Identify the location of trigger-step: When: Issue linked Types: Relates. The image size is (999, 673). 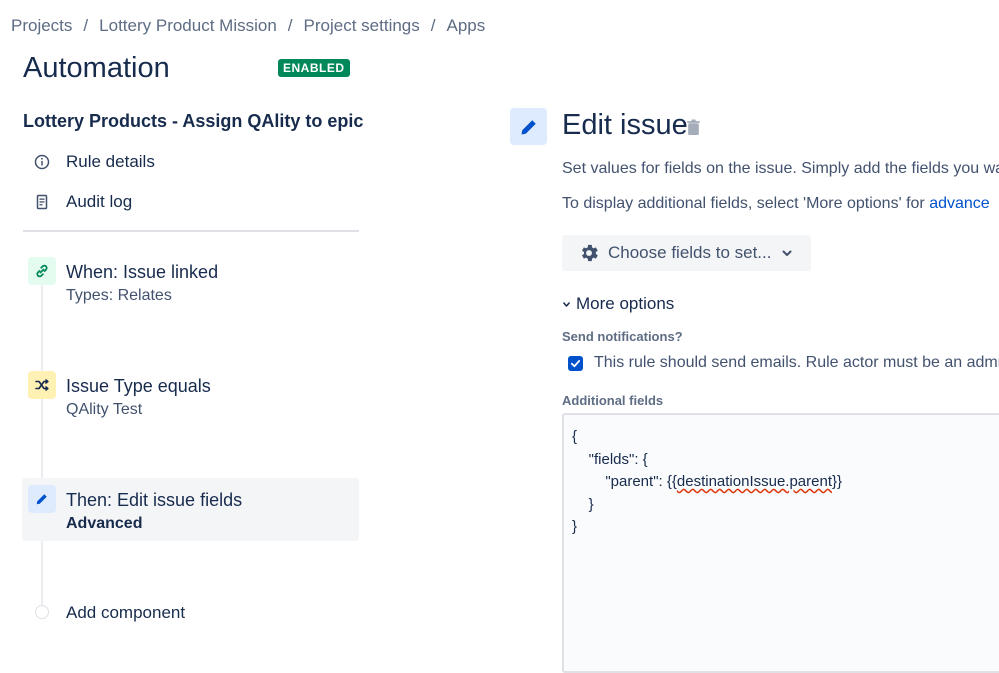
(123, 281).